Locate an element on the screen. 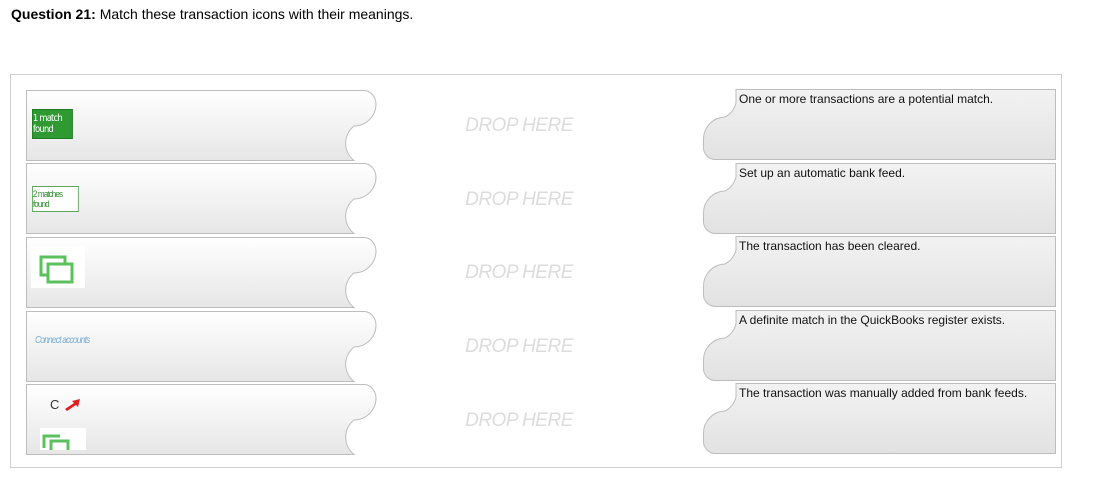  draggable-icon-tile: 2 matches found is located at coordinates (201, 198).